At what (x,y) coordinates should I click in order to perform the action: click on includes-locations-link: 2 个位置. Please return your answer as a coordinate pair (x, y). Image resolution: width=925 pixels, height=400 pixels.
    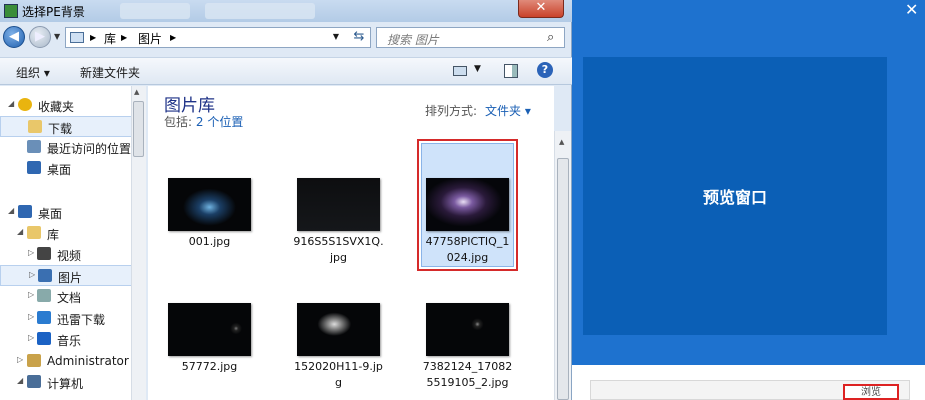
    Looking at the image, I should click on (219, 122).